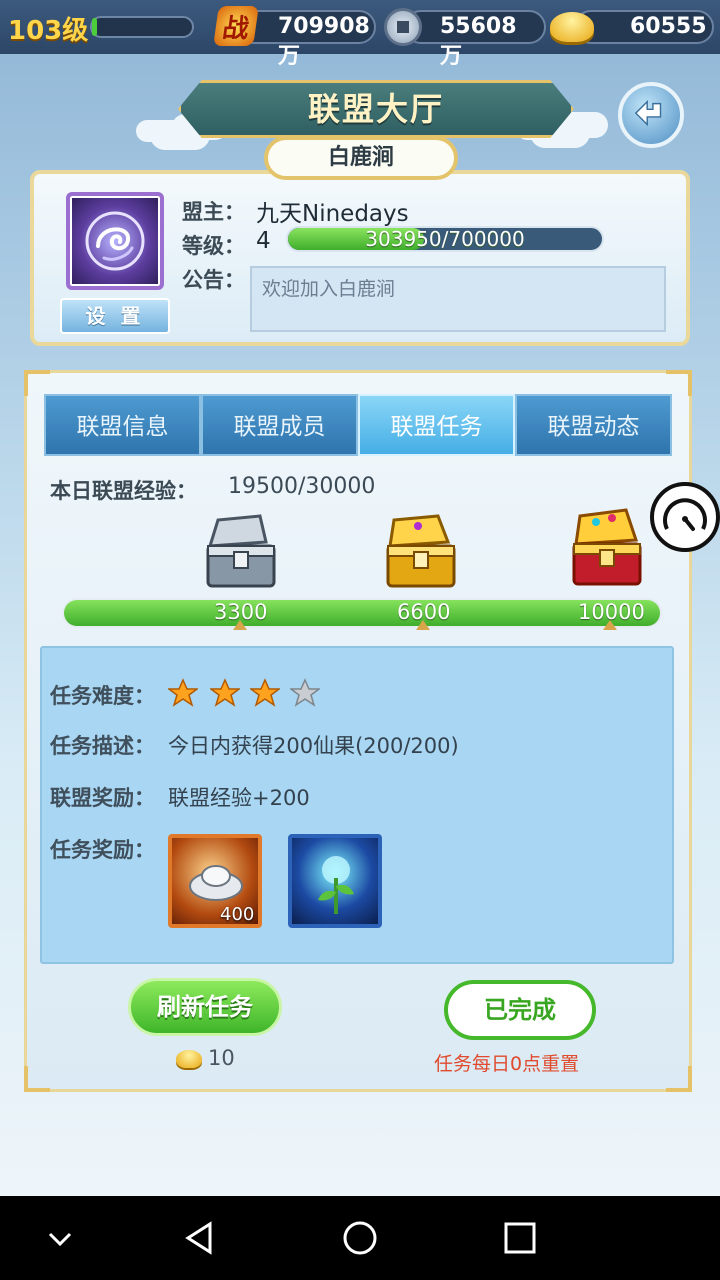  Describe the element at coordinates (37, 1079) in the screenshot. I see `corner-ornament-bl` at that location.